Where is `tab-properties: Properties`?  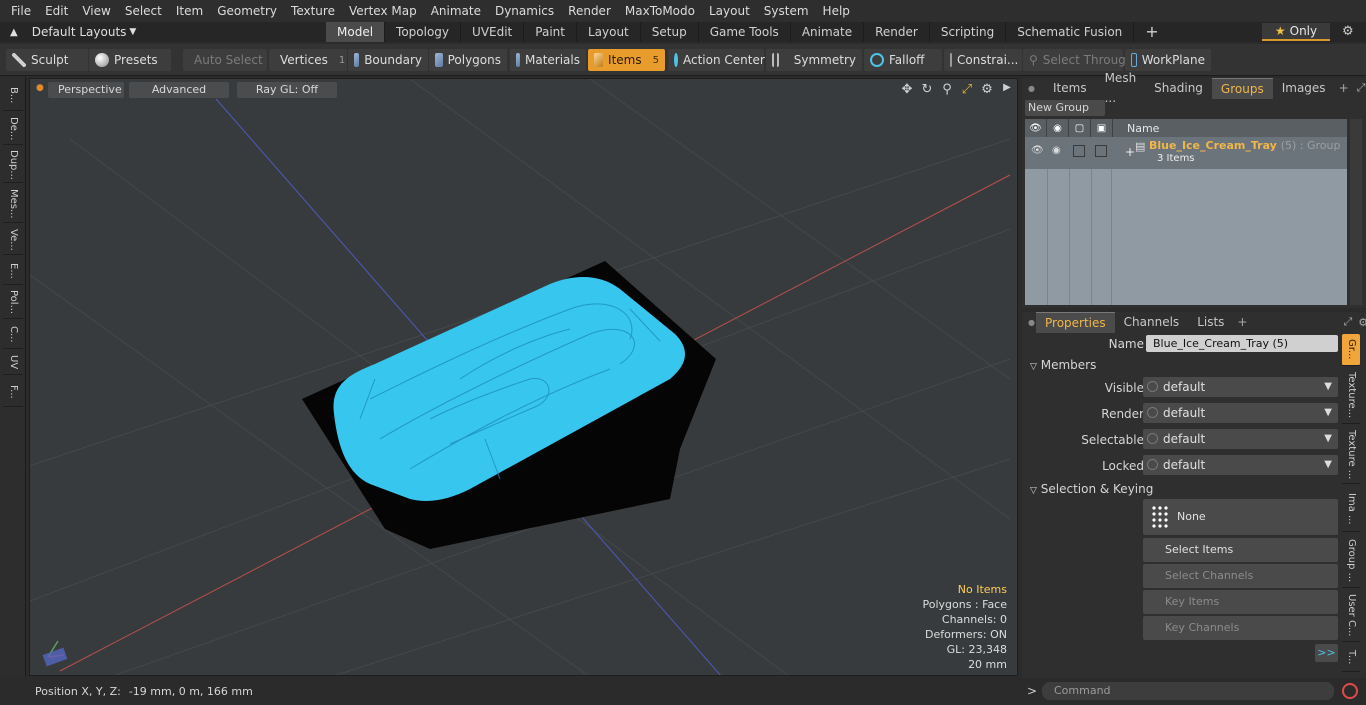 tab-properties: Properties is located at coordinates (1075, 322).